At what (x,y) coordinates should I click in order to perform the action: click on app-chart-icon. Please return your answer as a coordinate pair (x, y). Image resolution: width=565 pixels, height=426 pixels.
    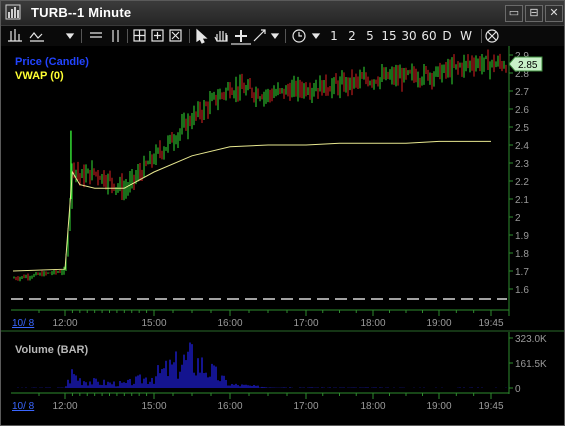
    Looking at the image, I should click on (13, 12).